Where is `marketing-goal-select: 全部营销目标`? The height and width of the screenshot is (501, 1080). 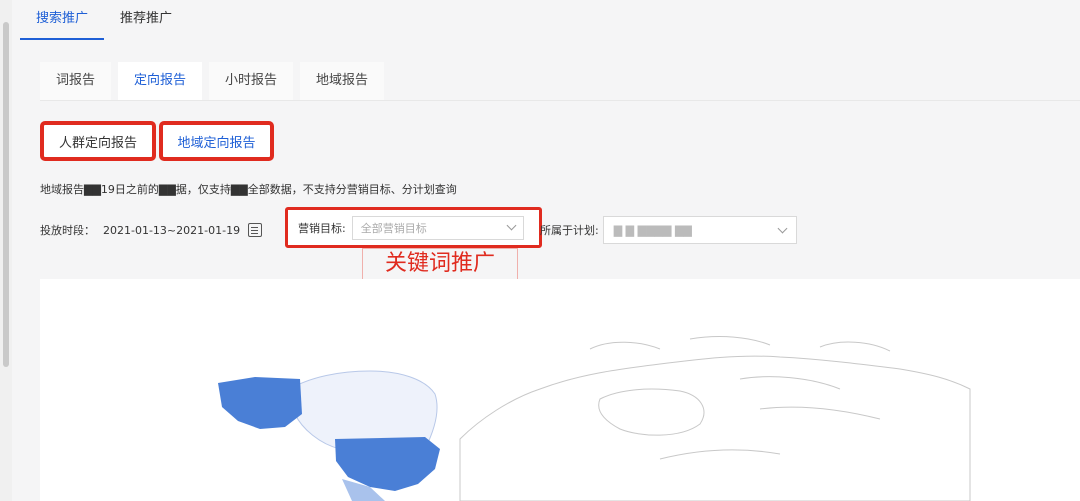
marketing-goal-select: 全部营销目标 is located at coordinates (437, 227).